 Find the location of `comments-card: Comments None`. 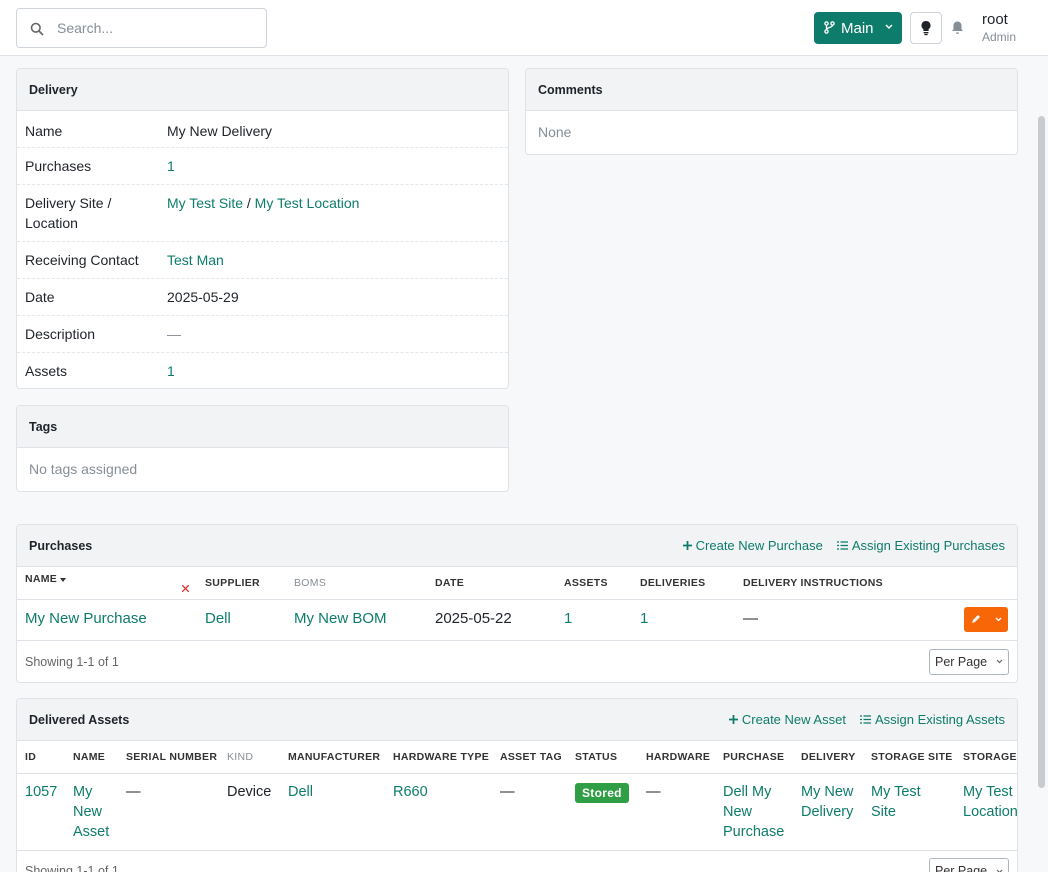

comments-card: Comments None is located at coordinates (771, 111).